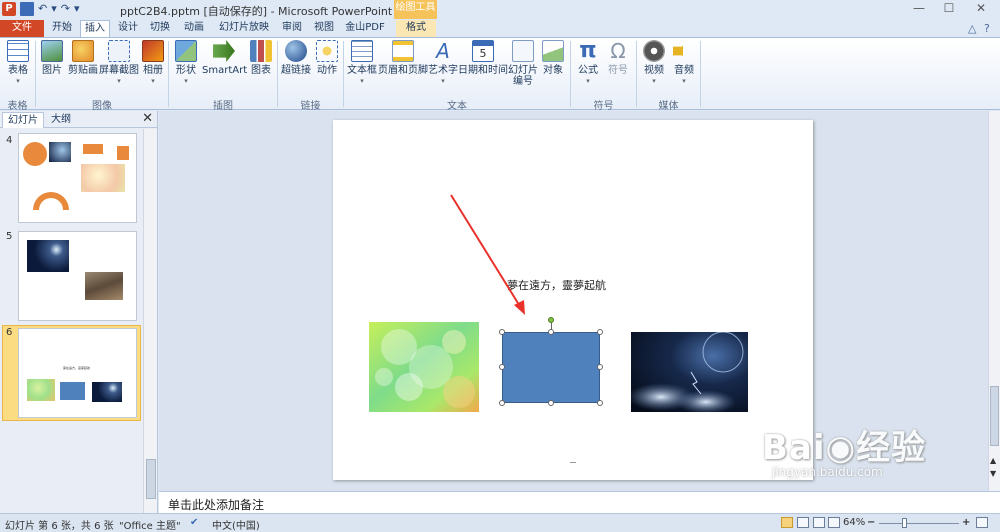 The height and width of the screenshot is (532, 1000). Describe the element at coordinates (65, 9) in the screenshot. I see `redo-icon: ↷` at that location.